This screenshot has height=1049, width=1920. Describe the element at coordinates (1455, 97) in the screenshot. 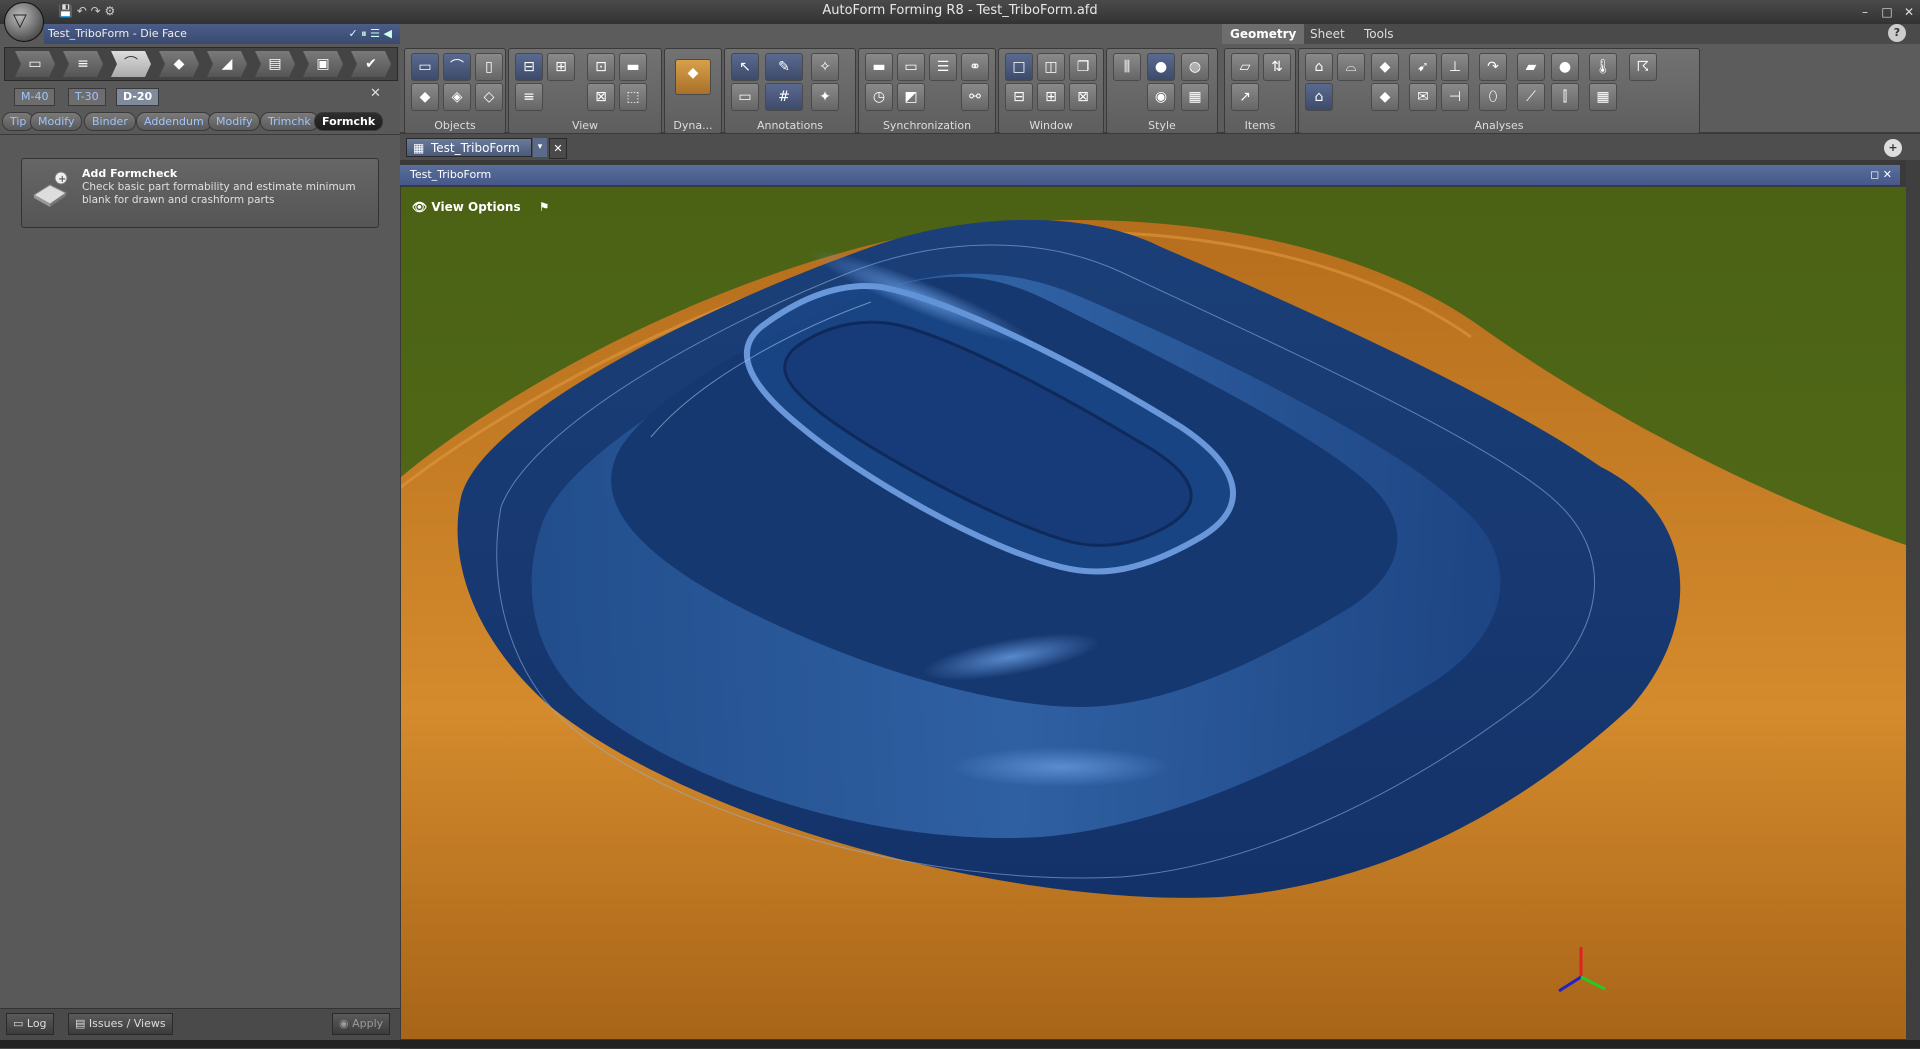

I see `analysis-measure-icon: ⊣` at that location.